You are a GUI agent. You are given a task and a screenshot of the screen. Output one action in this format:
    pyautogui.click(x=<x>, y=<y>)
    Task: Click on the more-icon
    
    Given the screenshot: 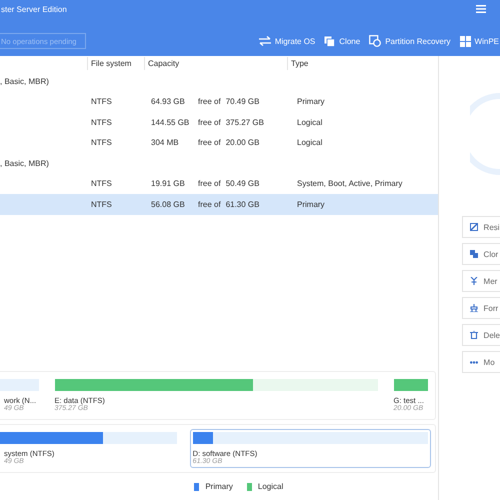 What is the action you would take?
    pyautogui.click(x=474, y=362)
    